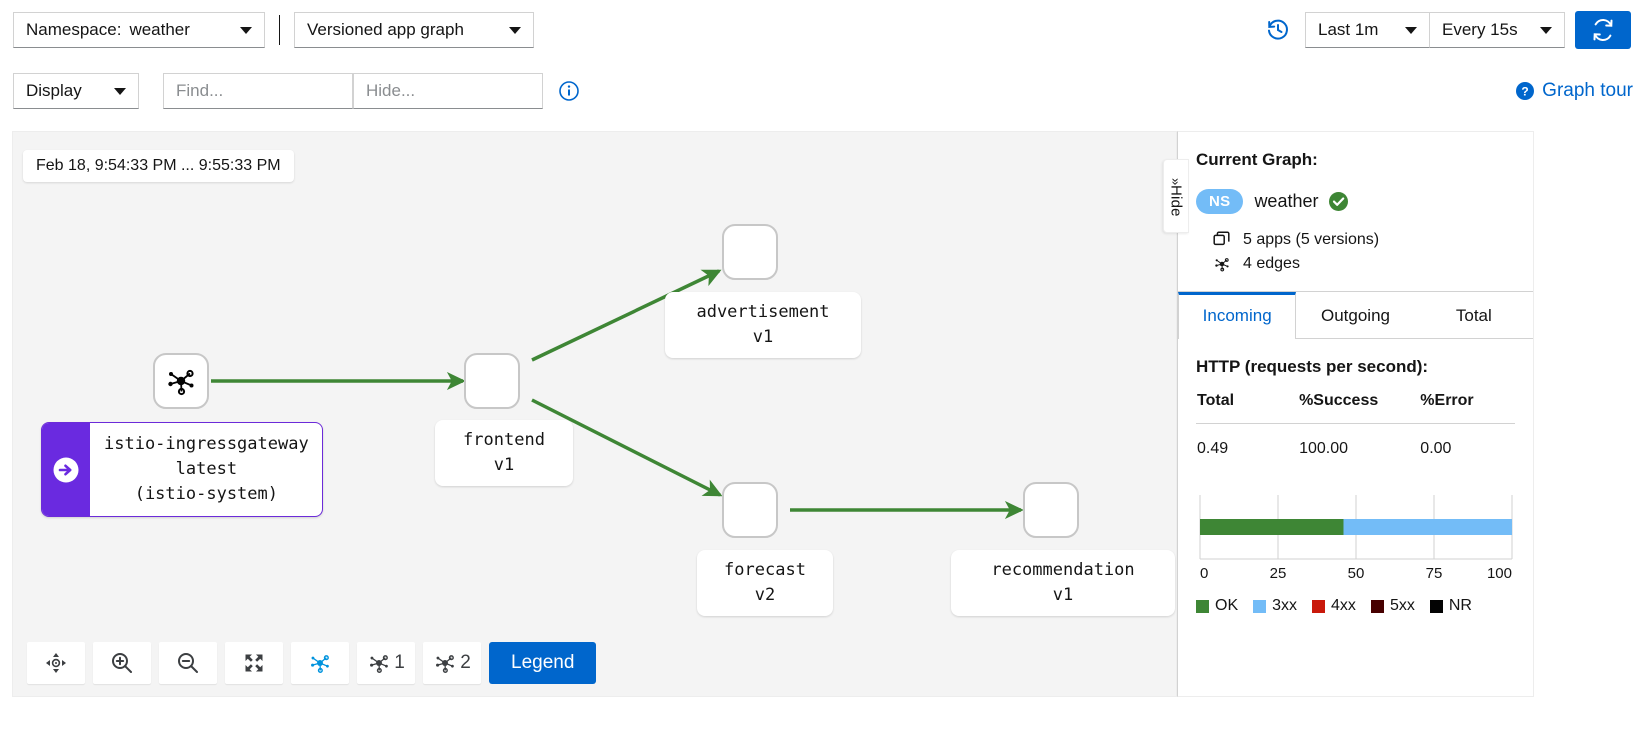 The width and height of the screenshot is (1645, 739). I want to click on display-label: Display, so click(54, 90).